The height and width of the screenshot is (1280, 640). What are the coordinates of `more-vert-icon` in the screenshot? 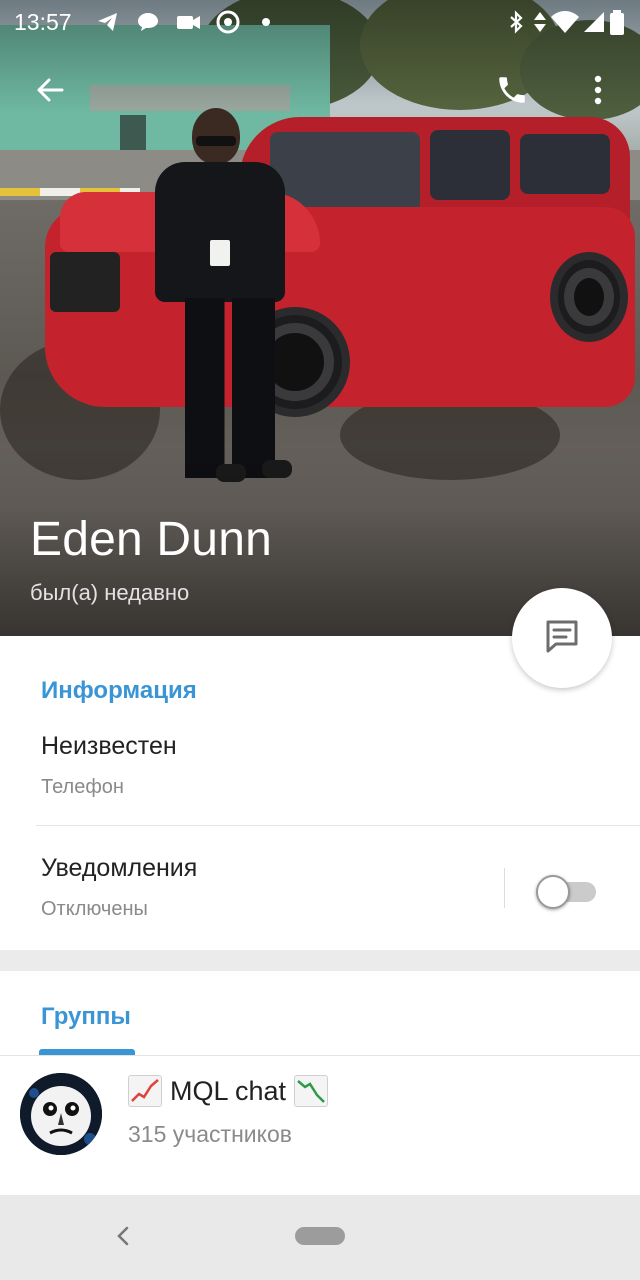 It's located at (598, 92).